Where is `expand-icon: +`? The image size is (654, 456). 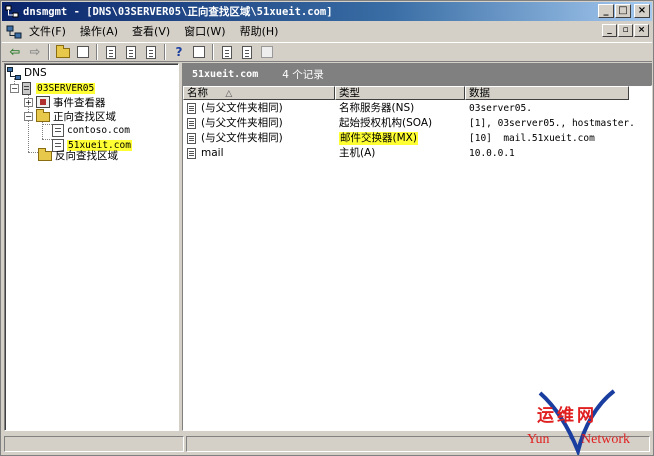
expand-icon: + is located at coordinates (28, 102).